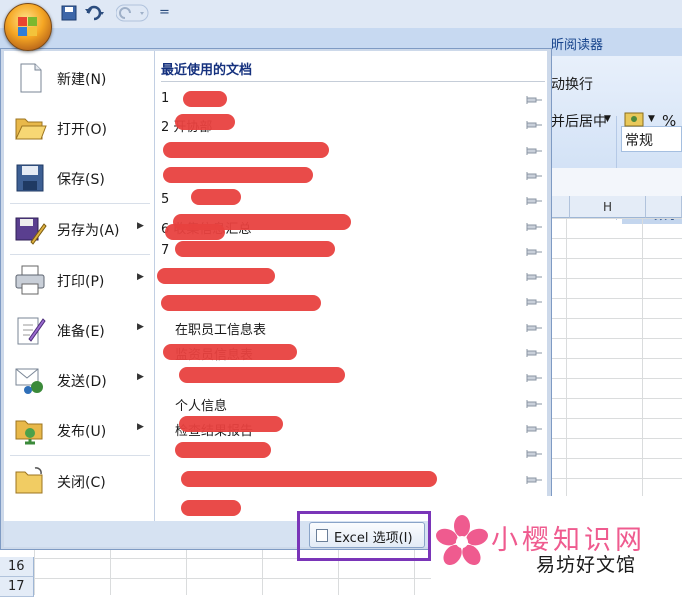 The height and width of the screenshot is (597, 682). What do you see at coordinates (341, 227) in the screenshot?
I see `recent-document-item: 6 收集信息汇总` at bounding box center [341, 227].